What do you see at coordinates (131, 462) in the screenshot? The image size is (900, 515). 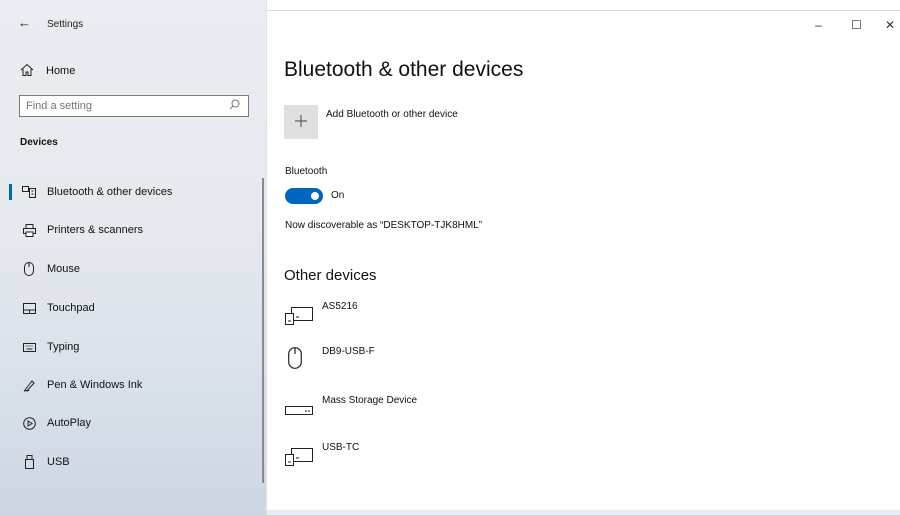 I see `sidebar-item-usb: USB` at bounding box center [131, 462].